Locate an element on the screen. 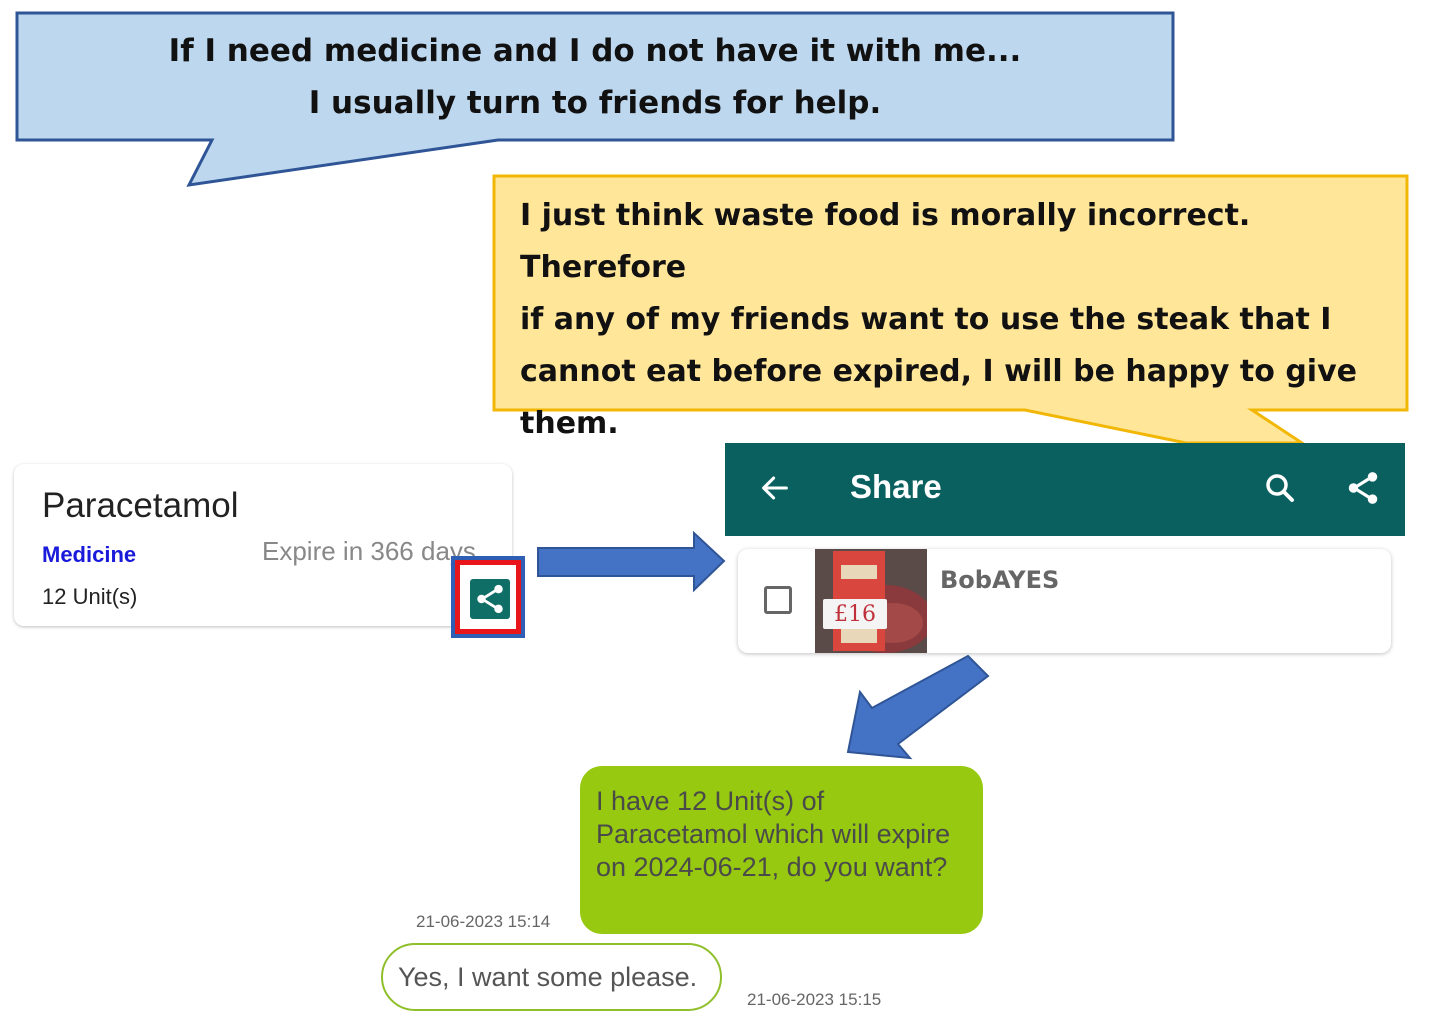  blue-callout-line2: I usually turn to friends for help. is located at coordinates (595, 103).